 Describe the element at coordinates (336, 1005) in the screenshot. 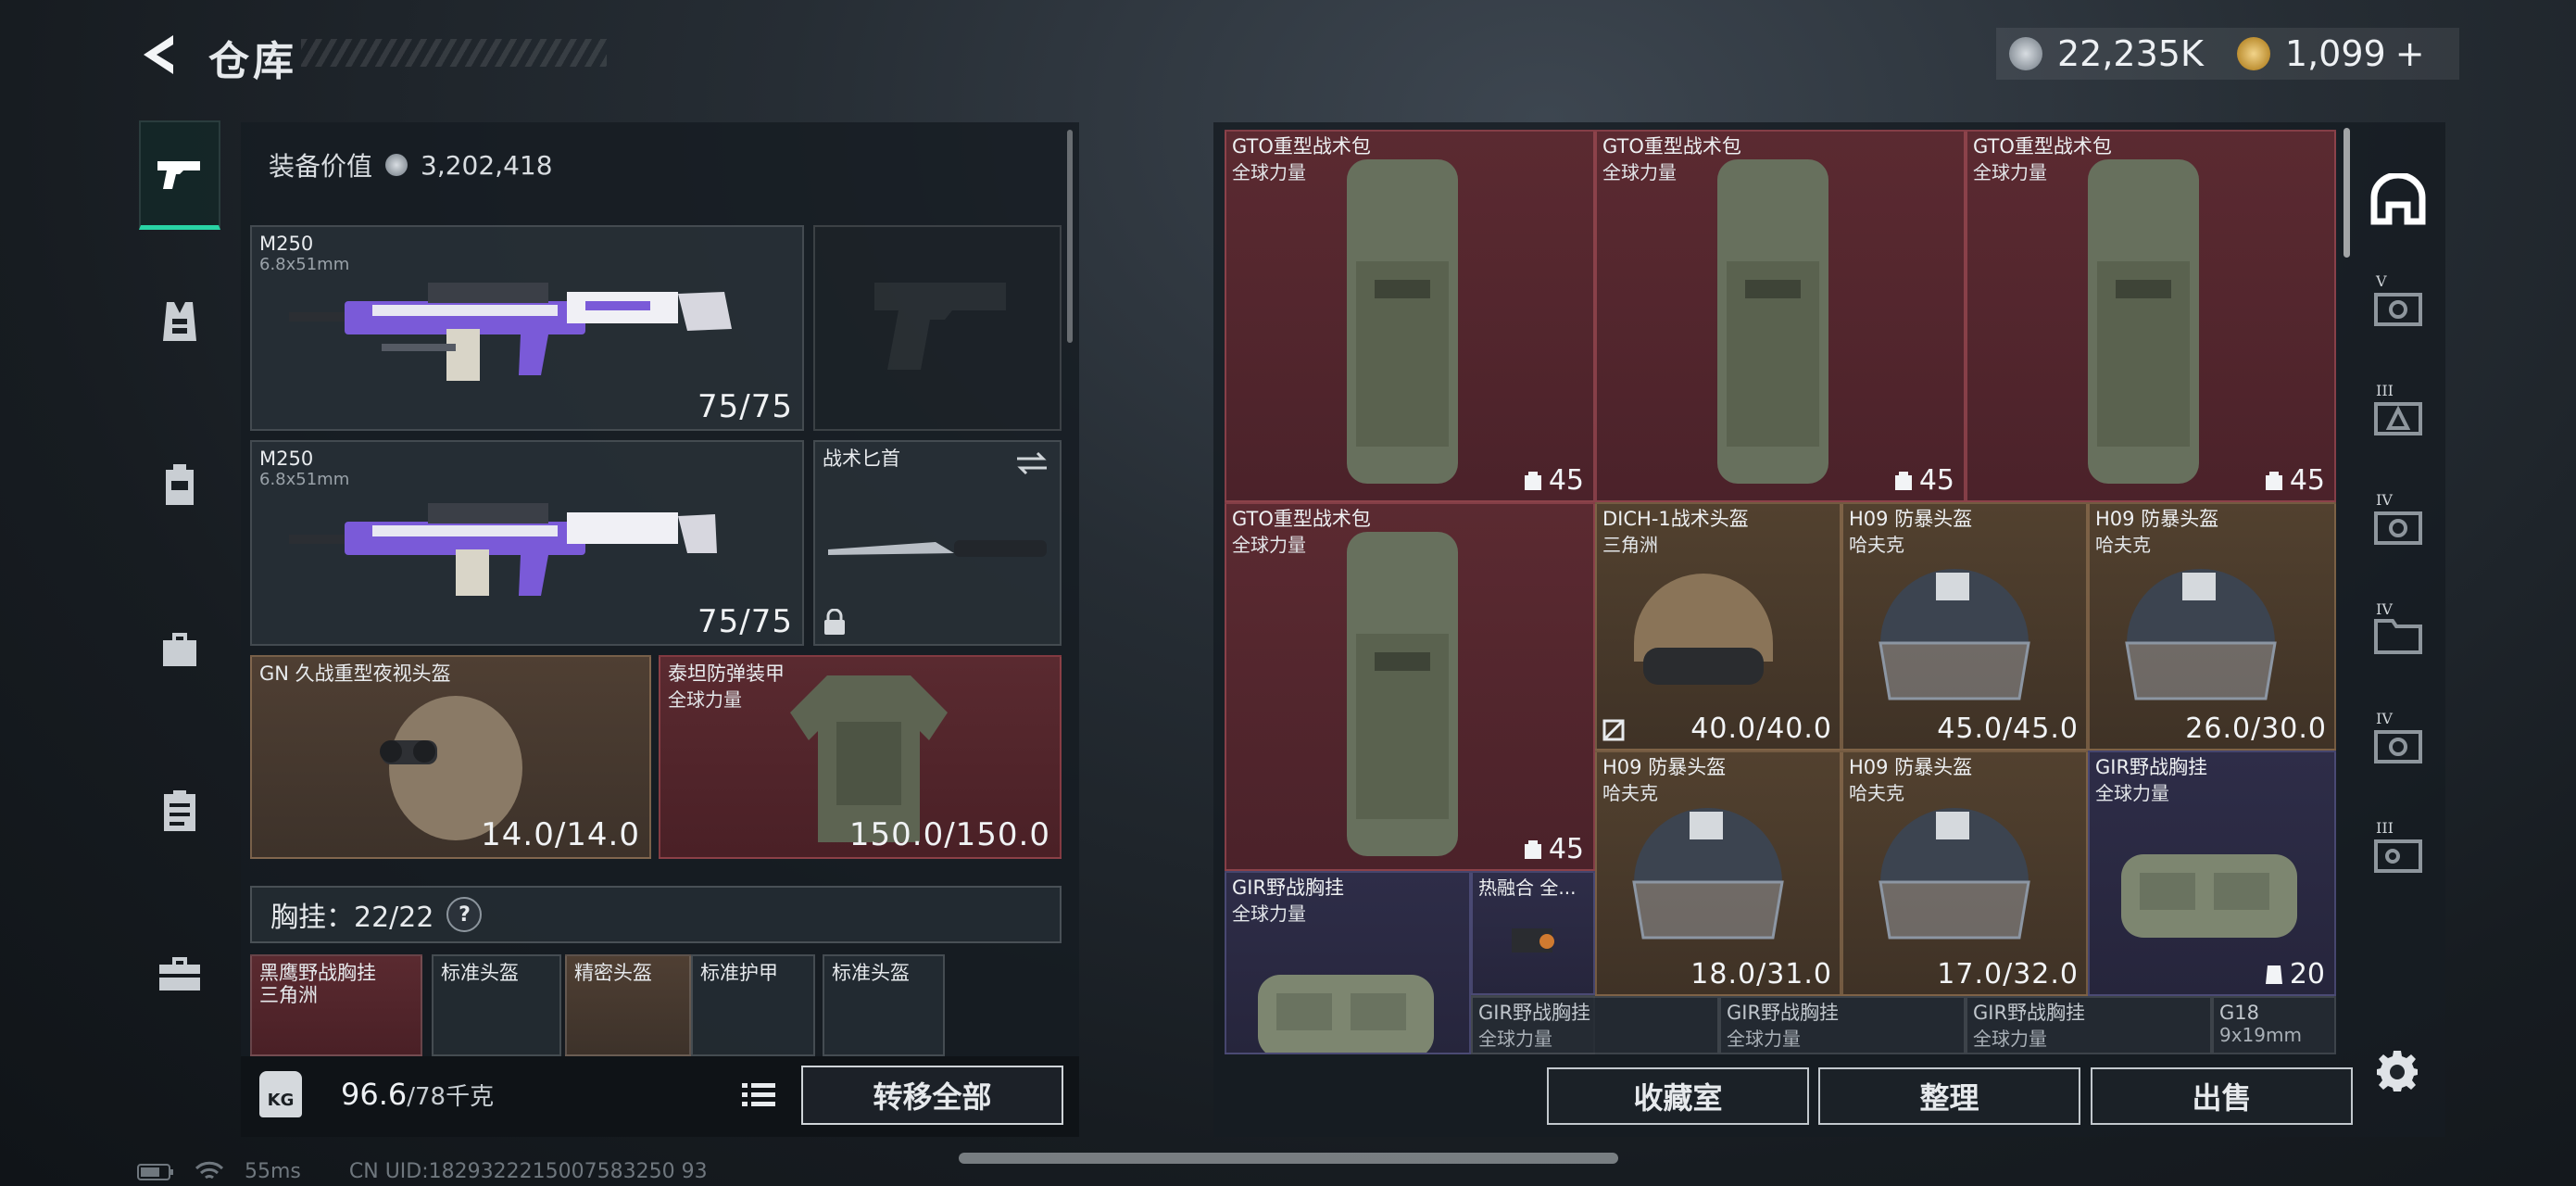

I see `chest-item: 黑鹰野战胸挂 三角洲` at that location.